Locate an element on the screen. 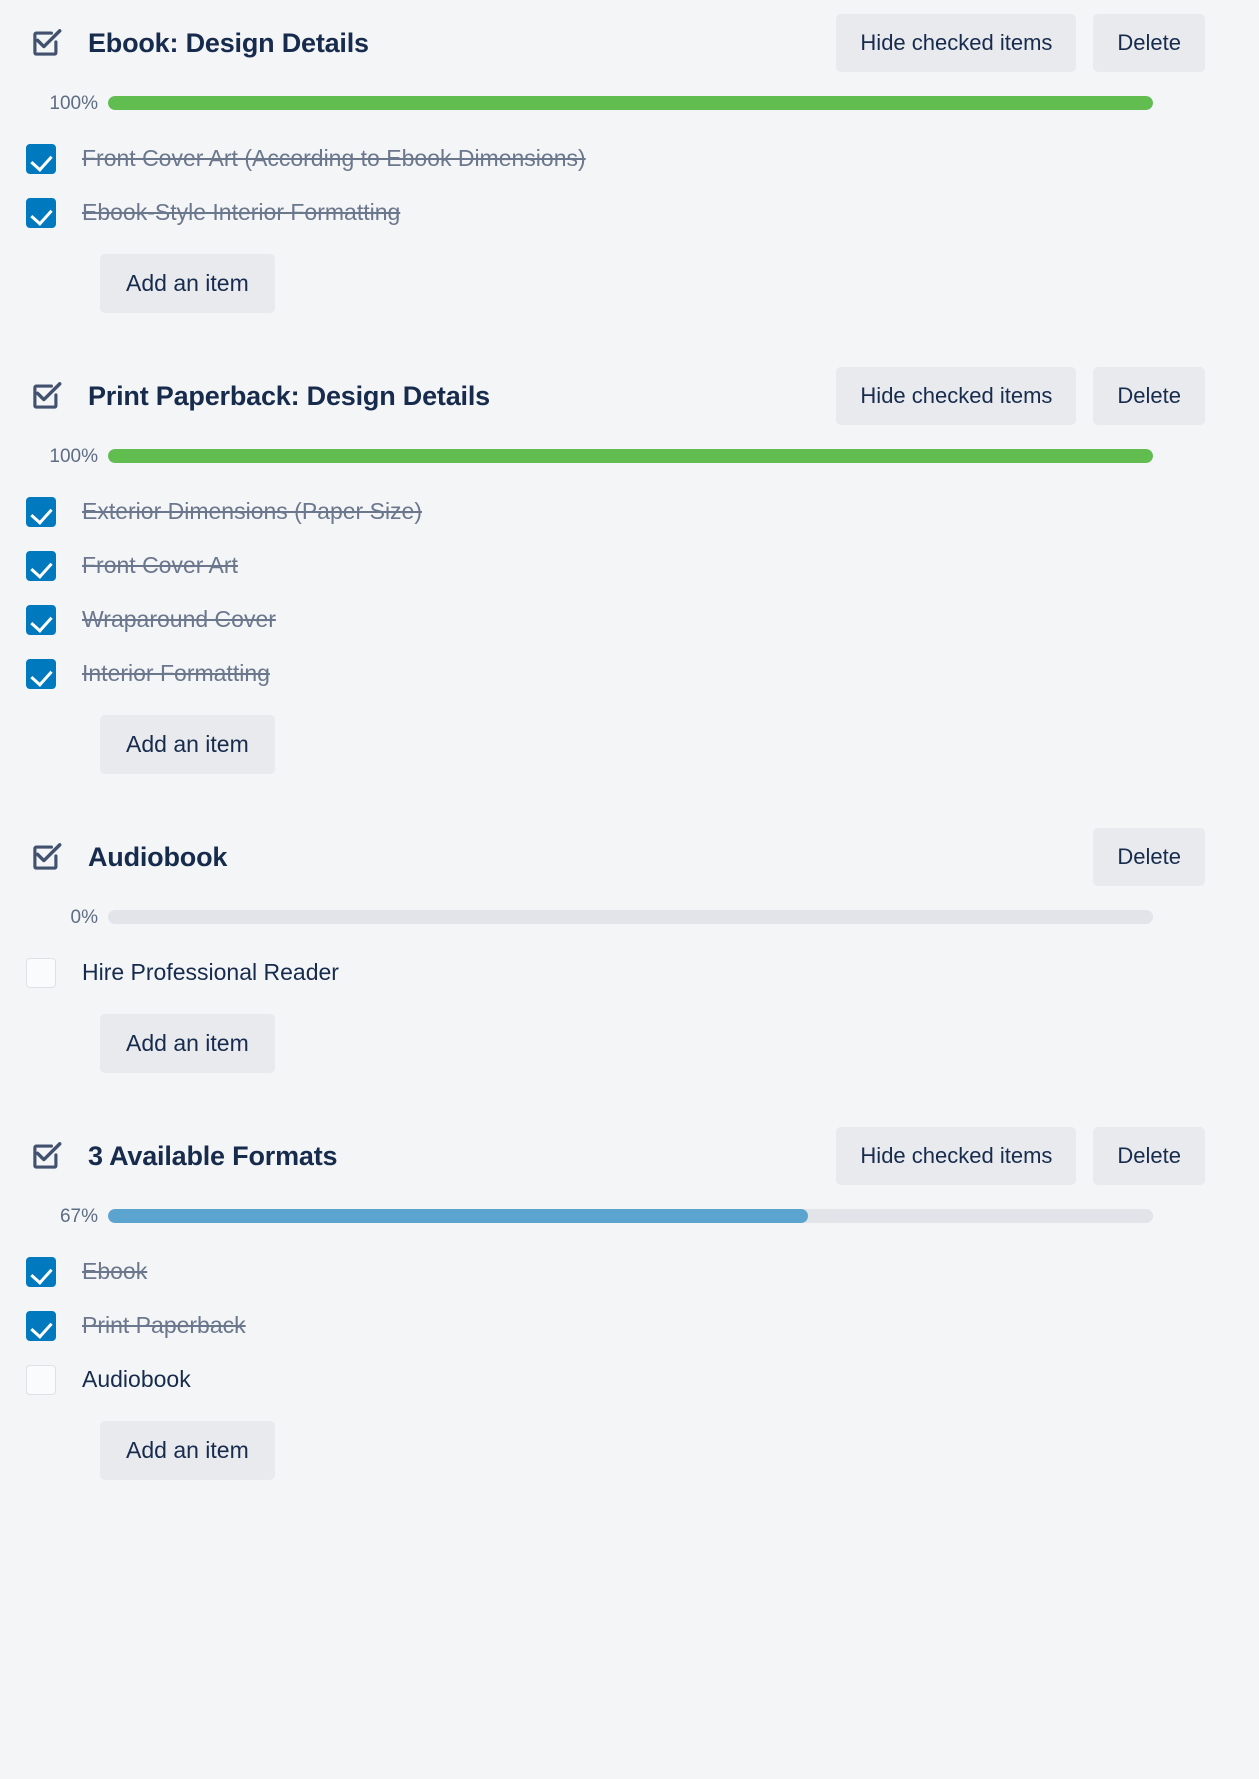 The width and height of the screenshot is (1259, 1779). checklist-item-label: Print Paperback is located at coordinates (164, 1326).